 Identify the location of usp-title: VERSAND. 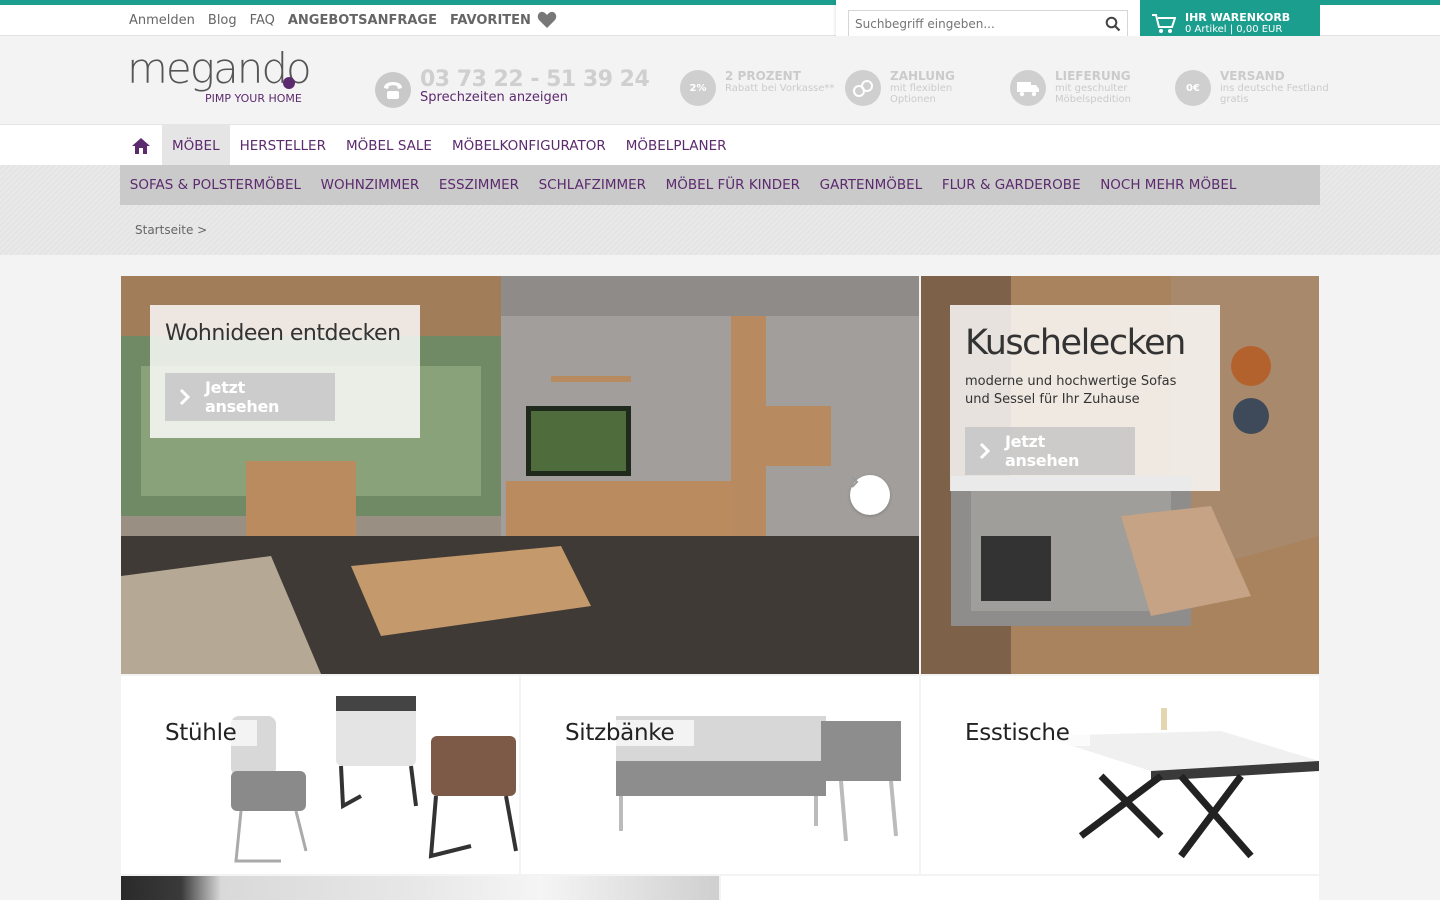
(1252, 76).